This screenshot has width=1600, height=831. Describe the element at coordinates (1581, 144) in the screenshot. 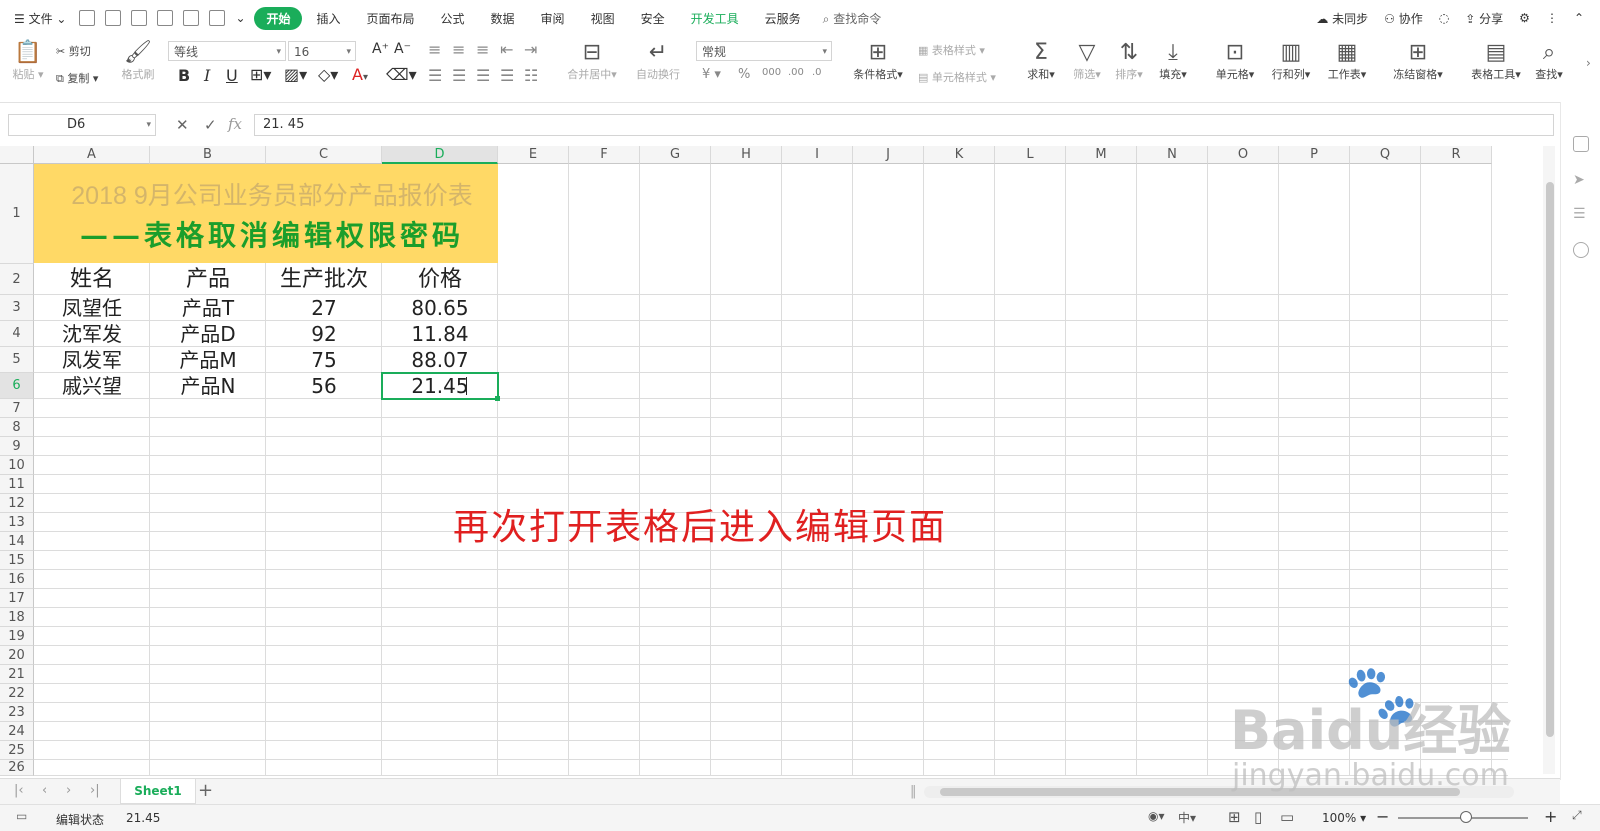

I see `panel-icon` at that location.